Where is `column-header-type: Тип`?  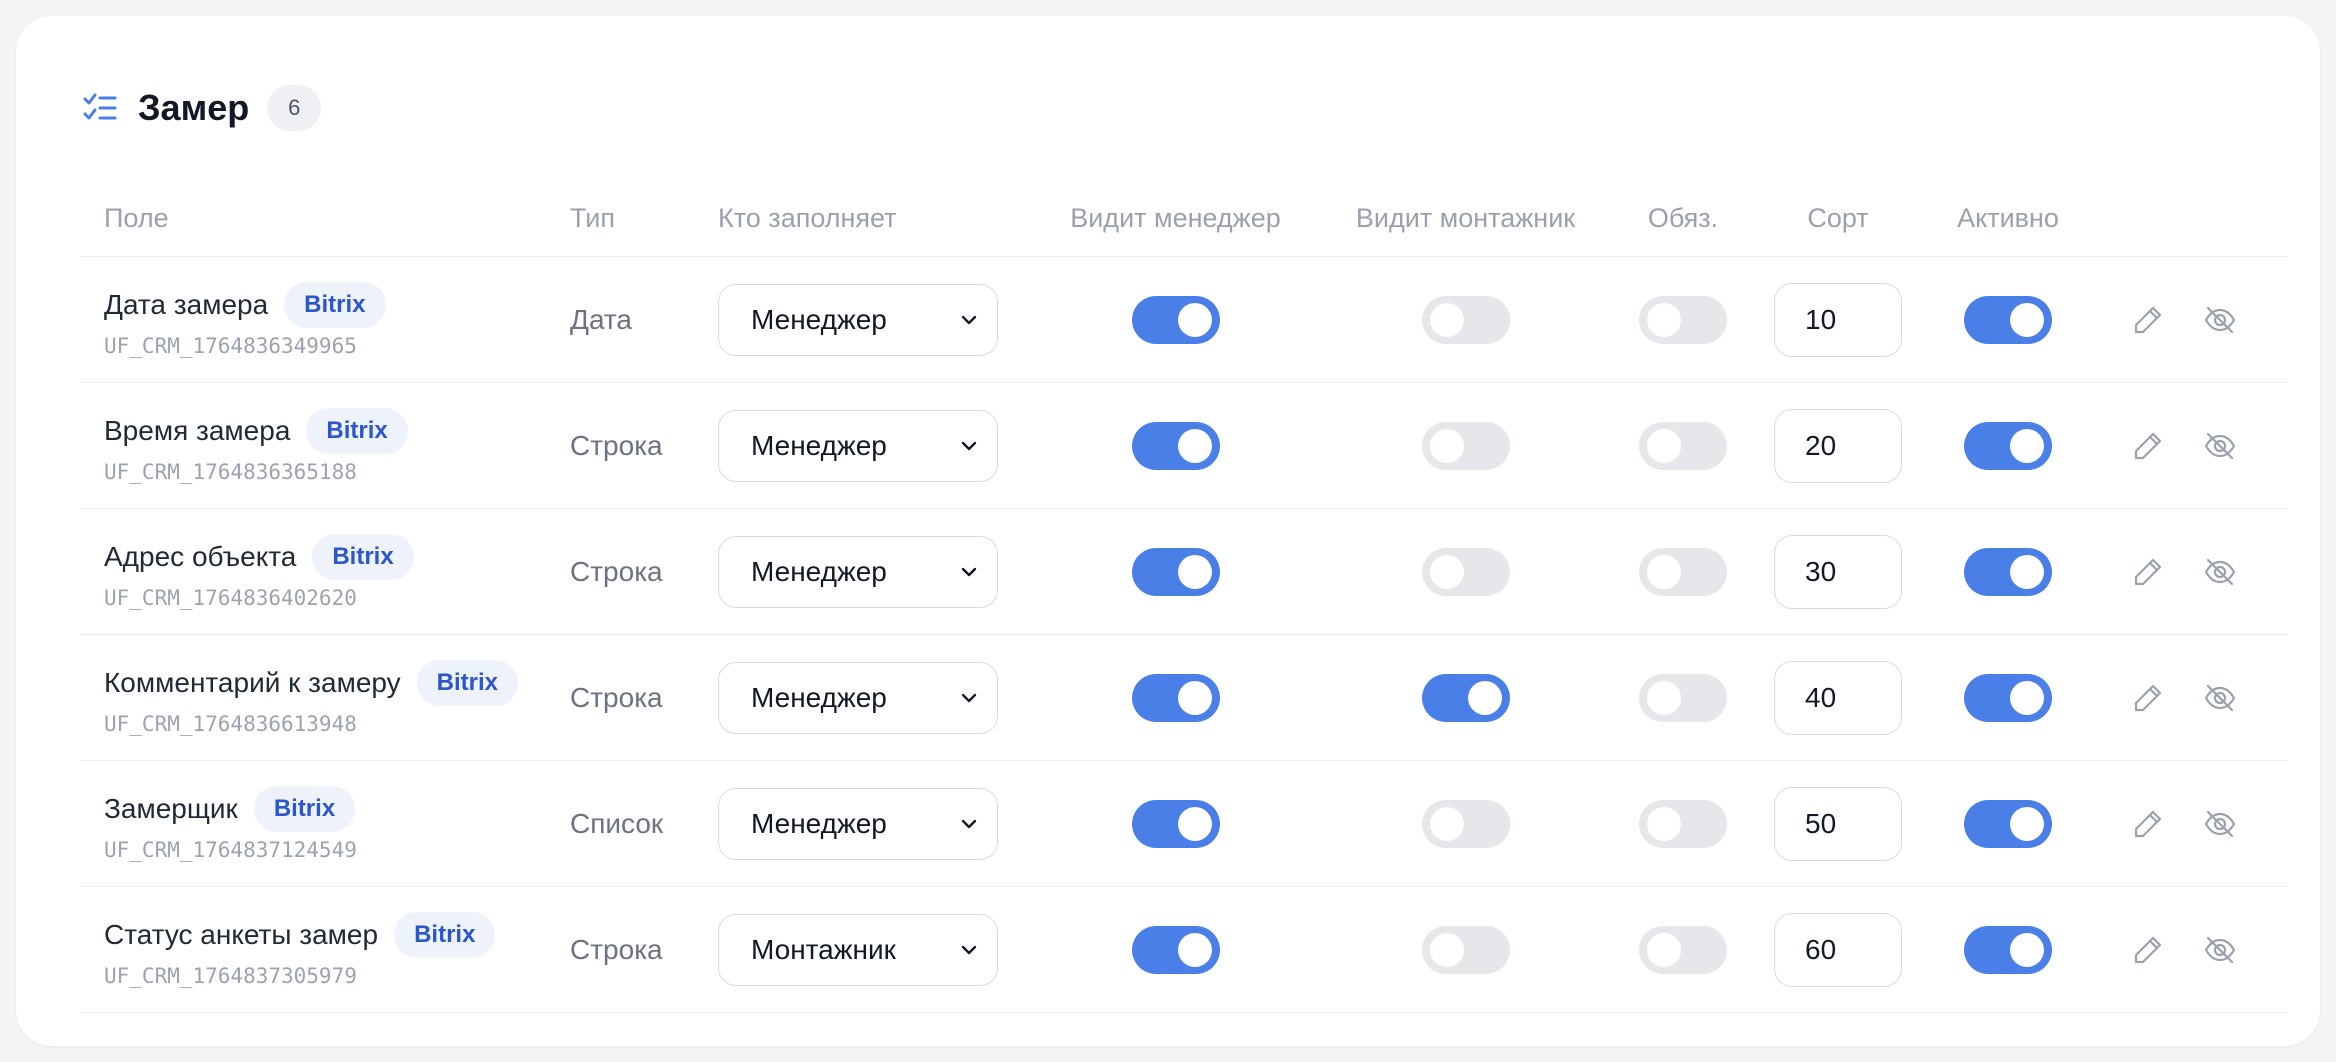 column-header-type: Тип is located at coordinates (644, 218).